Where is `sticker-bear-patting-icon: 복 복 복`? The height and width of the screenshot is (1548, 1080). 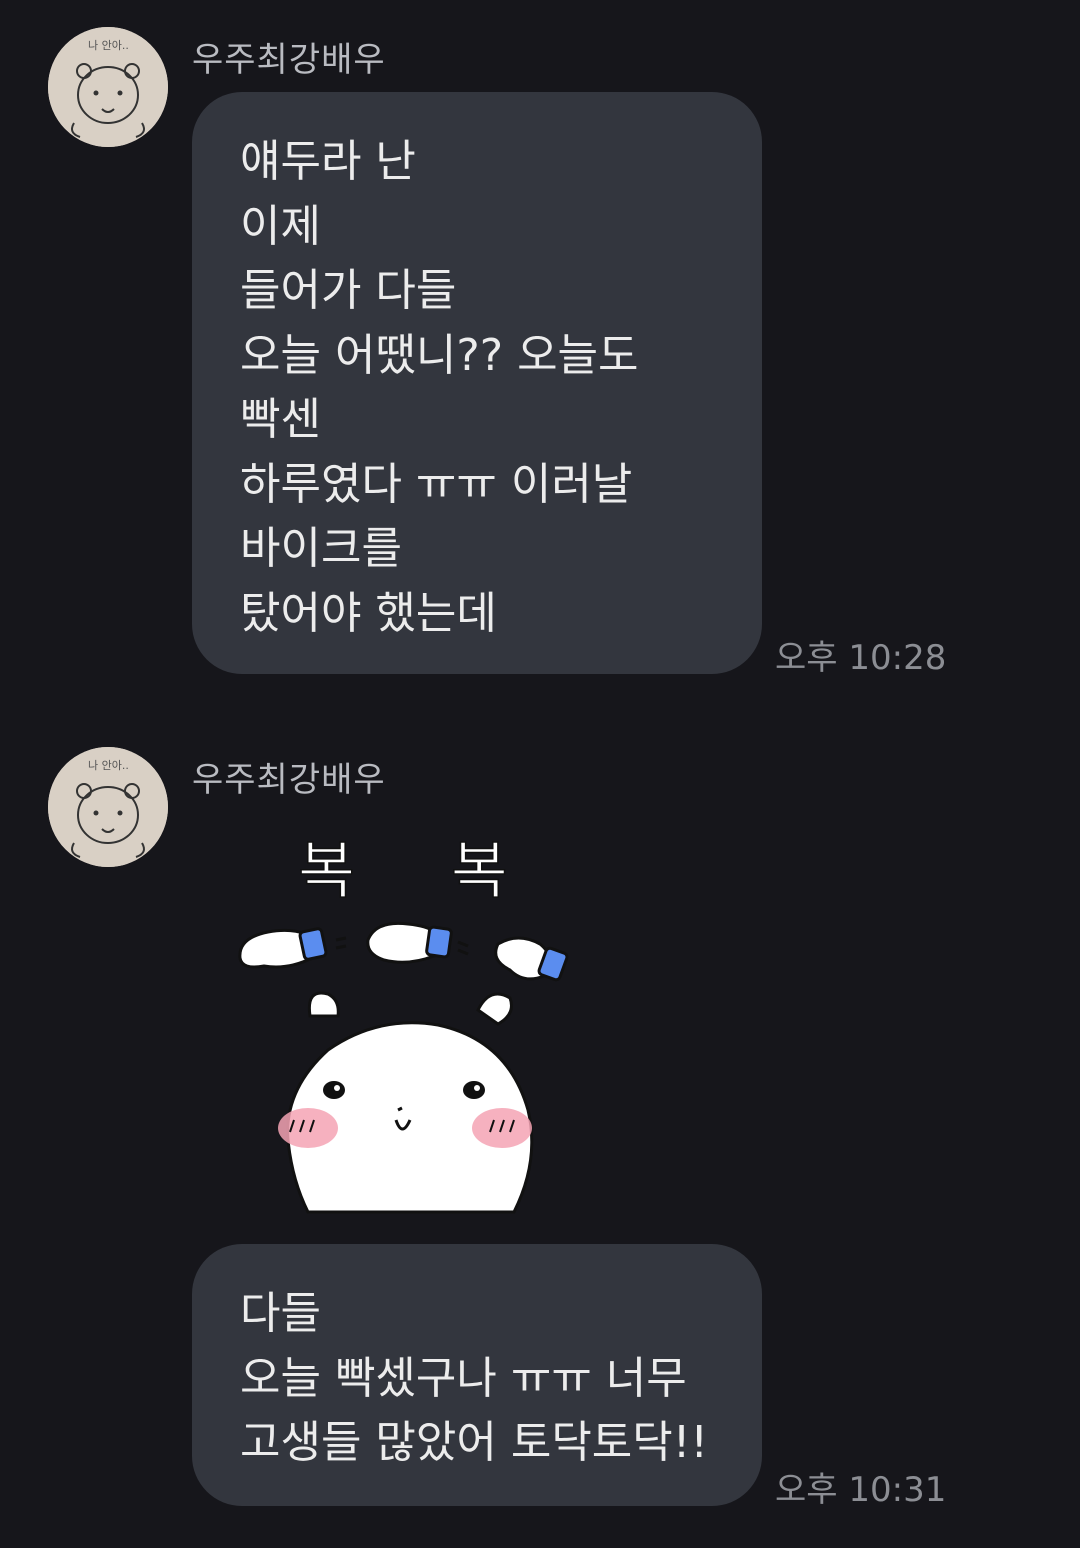
sticker-bear-patting-icon: 복 복 복 is located at coordinates (449, 1023).